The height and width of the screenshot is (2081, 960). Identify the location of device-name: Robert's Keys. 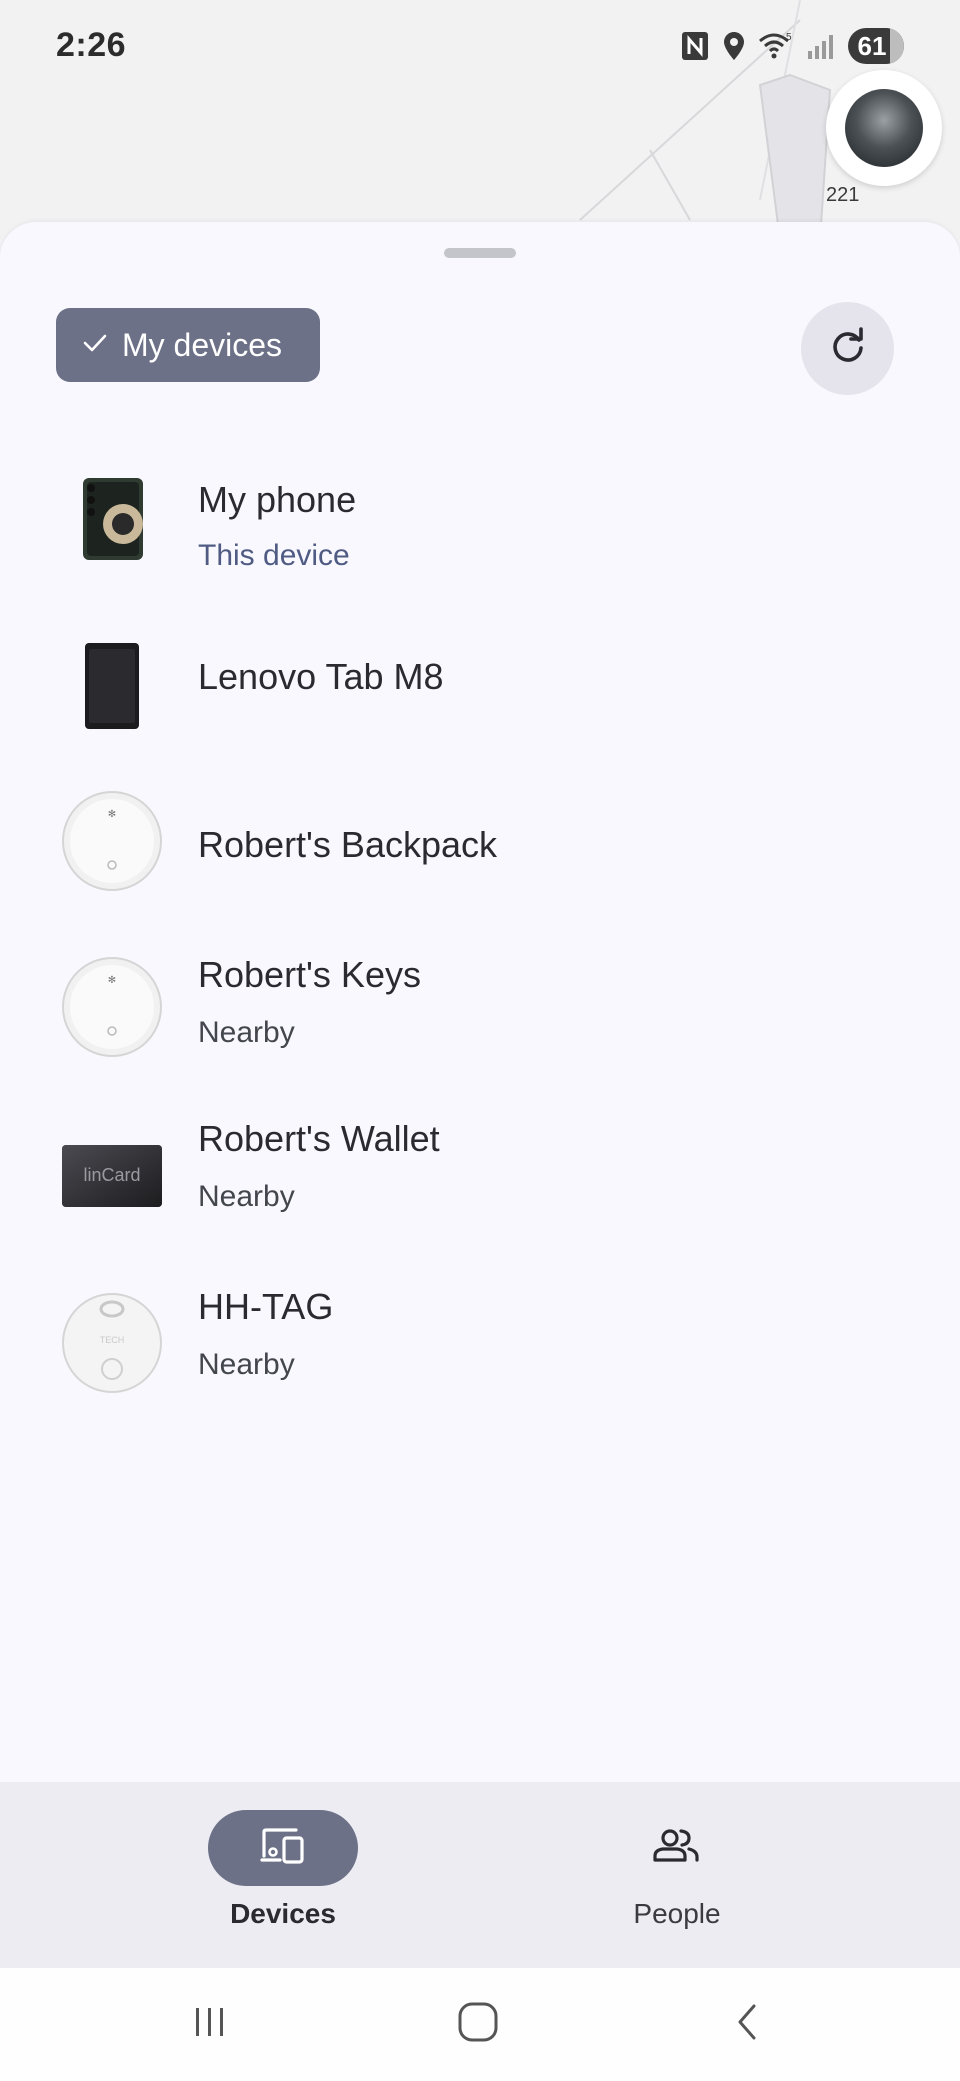
(309, 974).